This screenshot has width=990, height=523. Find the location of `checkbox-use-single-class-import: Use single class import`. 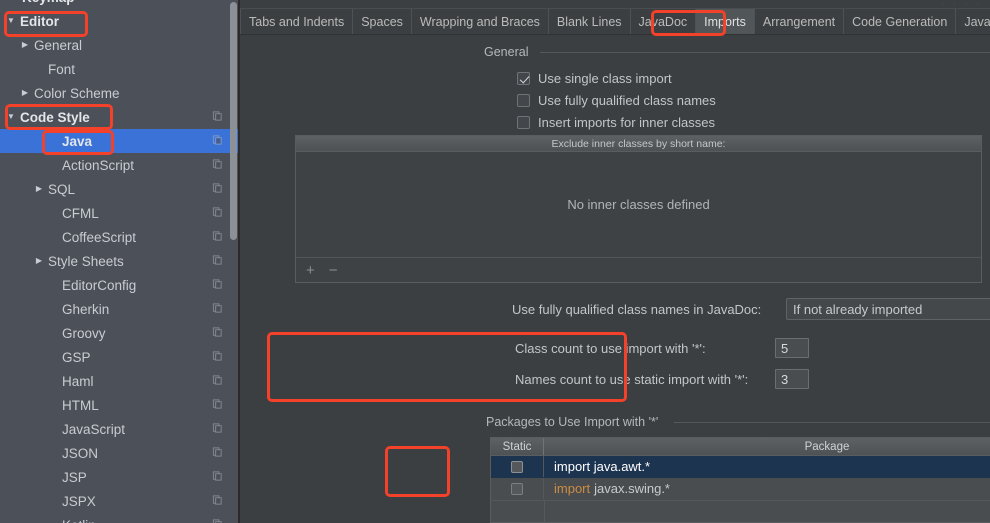

checkbox-use-single-class-import: Use single class import is located at coordinates (594, 78).